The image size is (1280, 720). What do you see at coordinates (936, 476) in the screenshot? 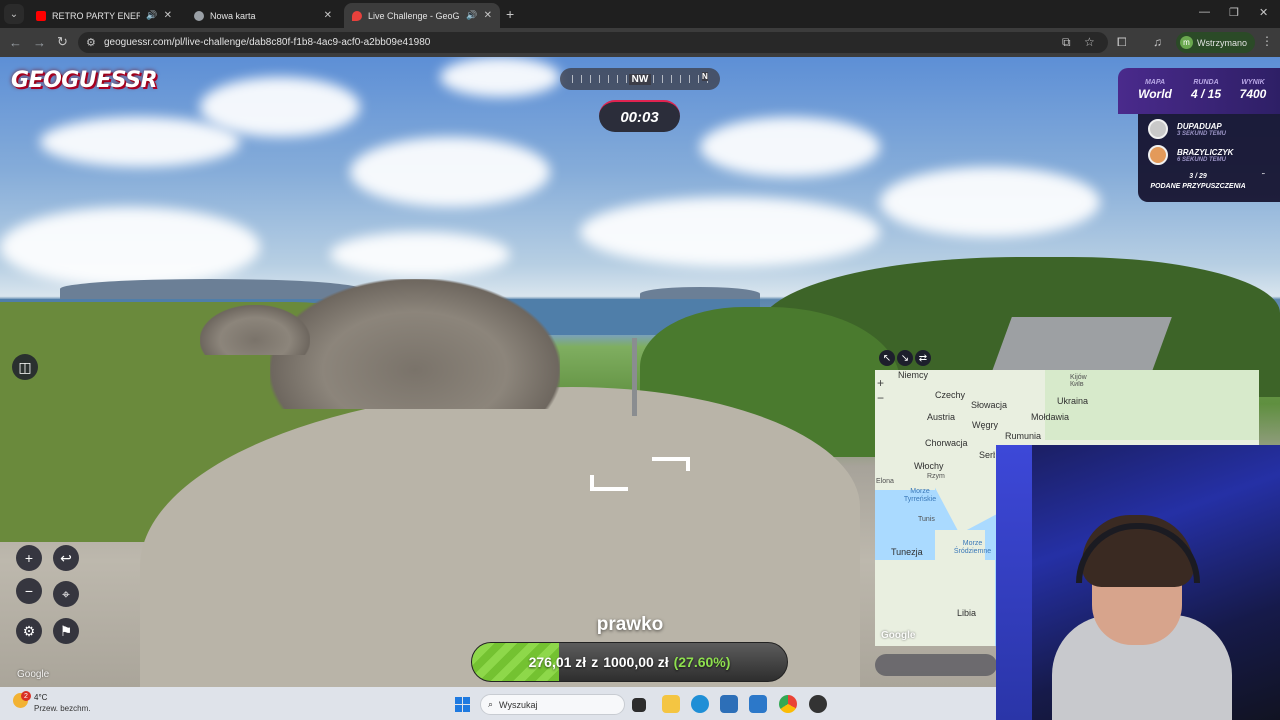
I see `city-label: Rzym` at bounding box center [936, 476].